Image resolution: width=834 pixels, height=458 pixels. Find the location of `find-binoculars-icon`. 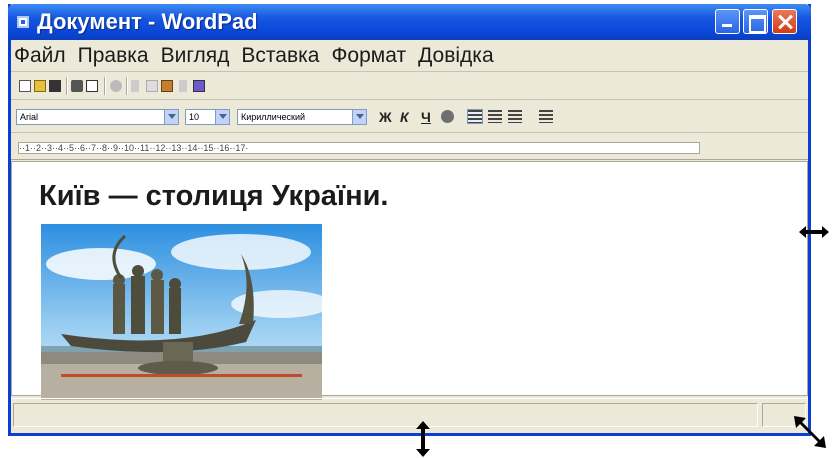

find-binoculars-icon is located at coordinates (116, 86).